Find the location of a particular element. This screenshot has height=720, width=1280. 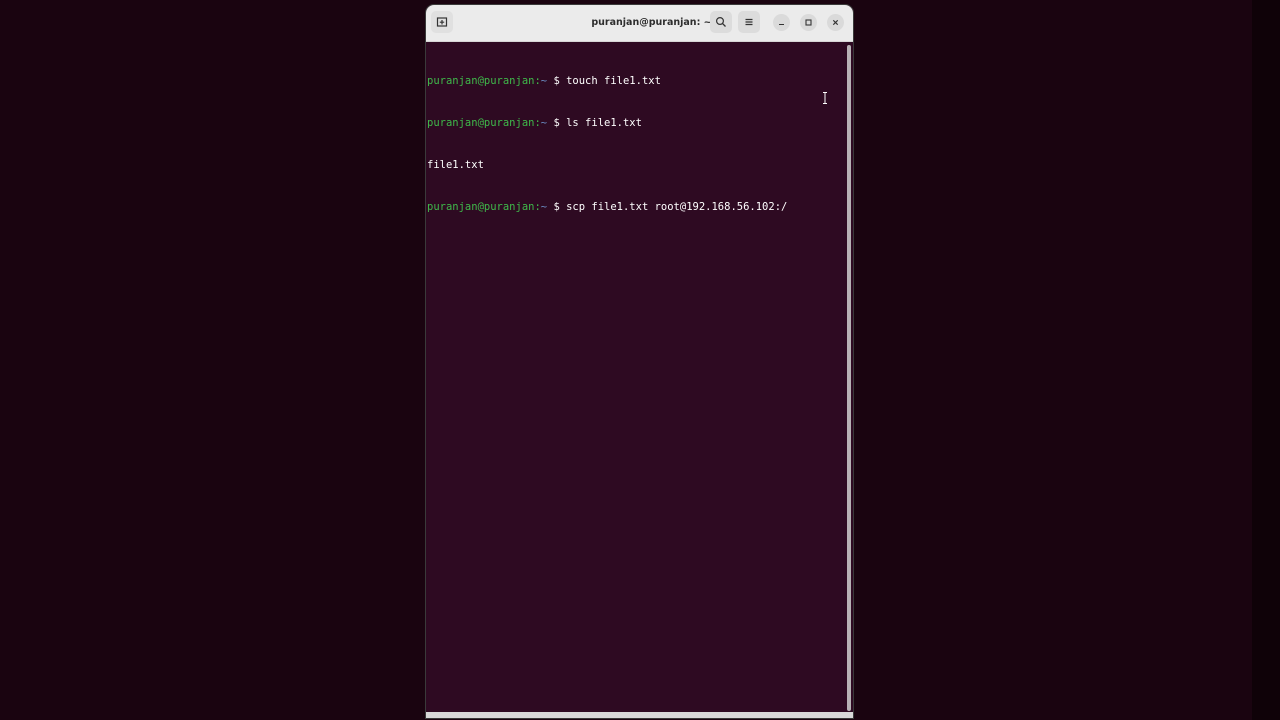

close-icon is located at coordinates (835, 22).